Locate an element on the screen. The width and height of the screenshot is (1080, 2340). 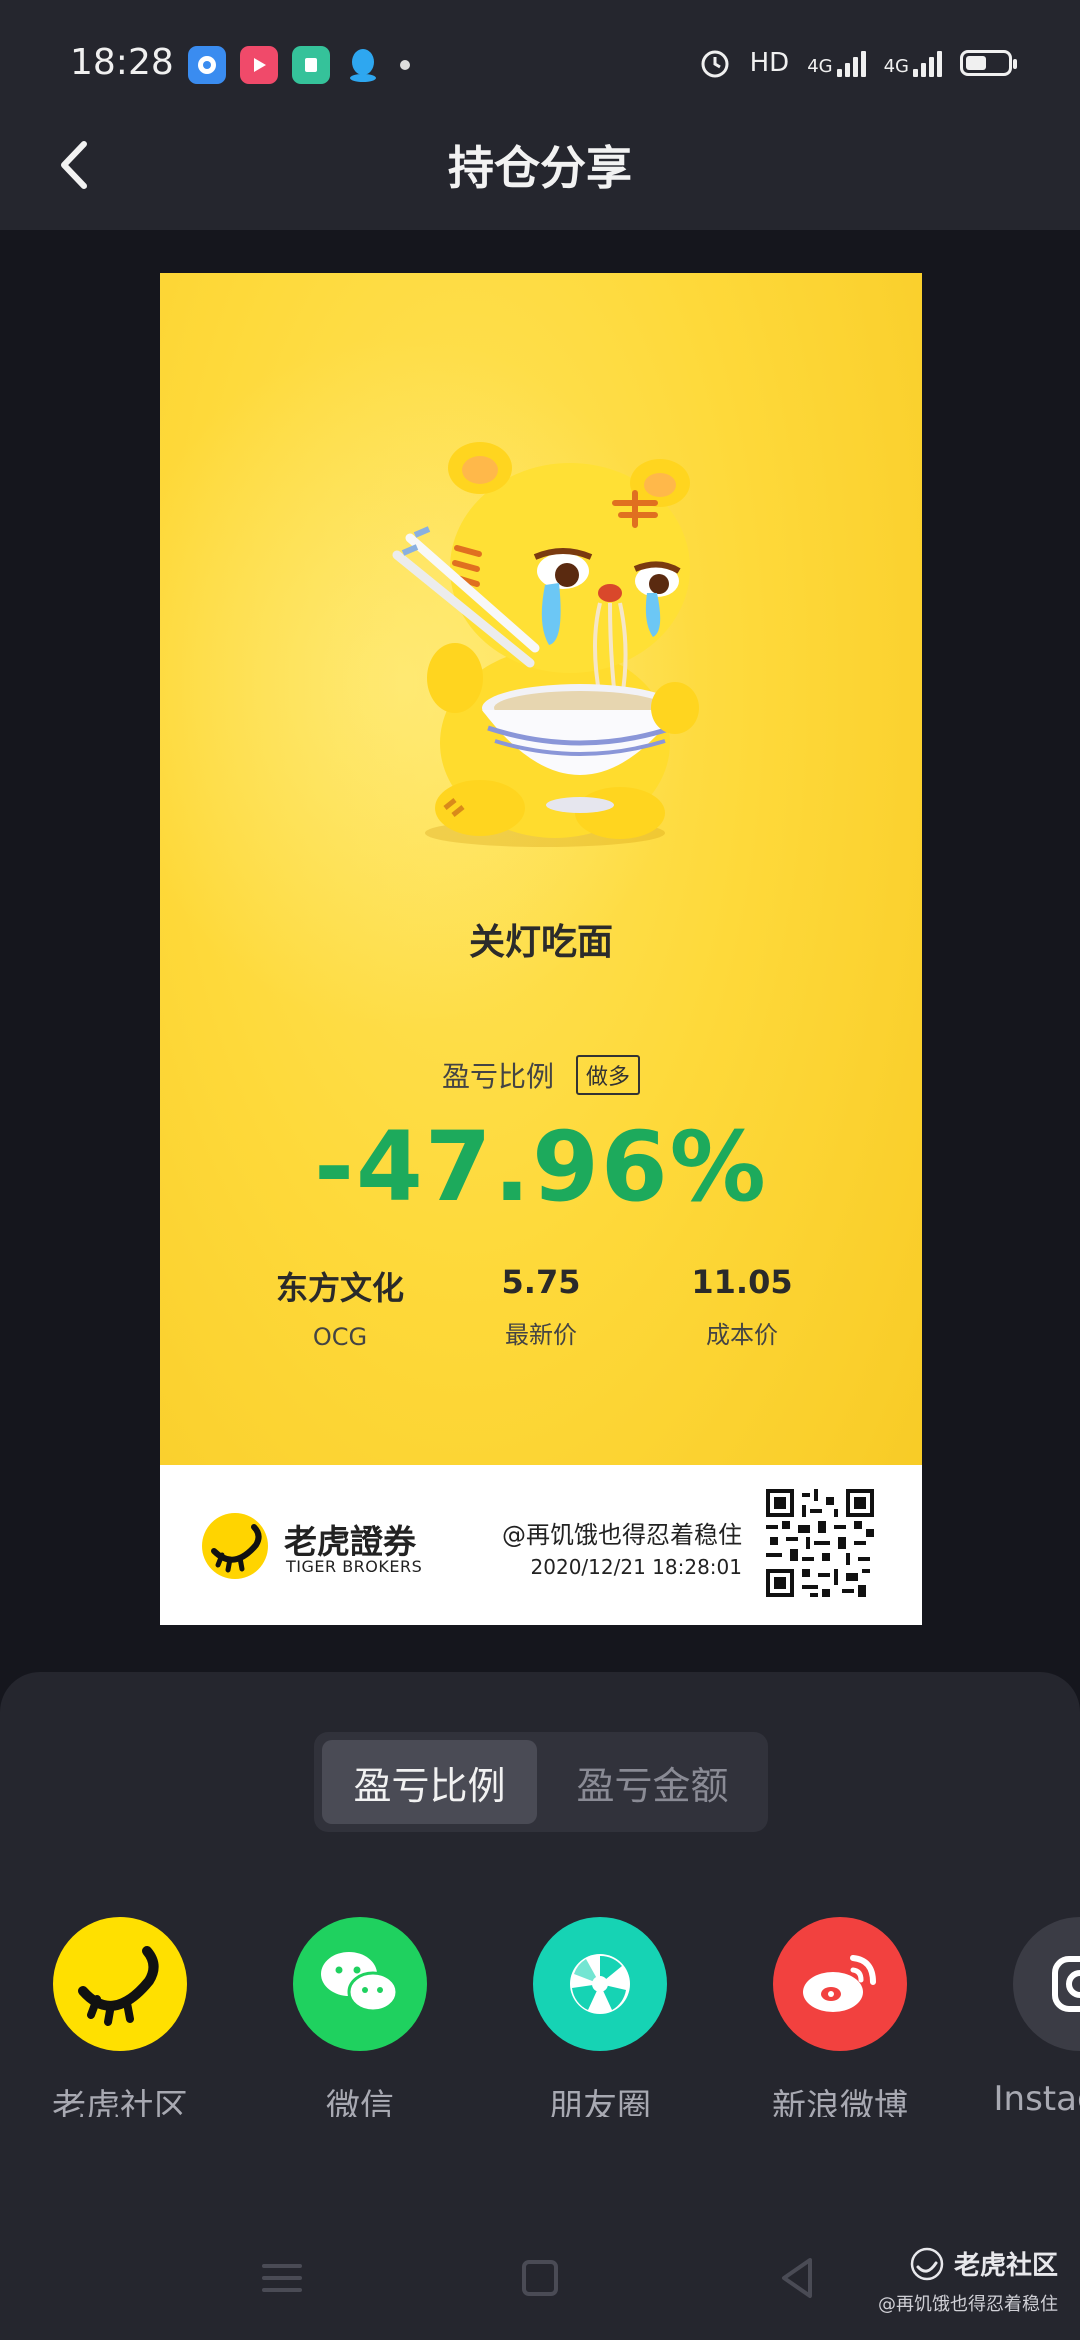
position-stats: 东方文化 OCG 5.75 最新价 11.05 成本价 is located at coordinates (541, 1307).